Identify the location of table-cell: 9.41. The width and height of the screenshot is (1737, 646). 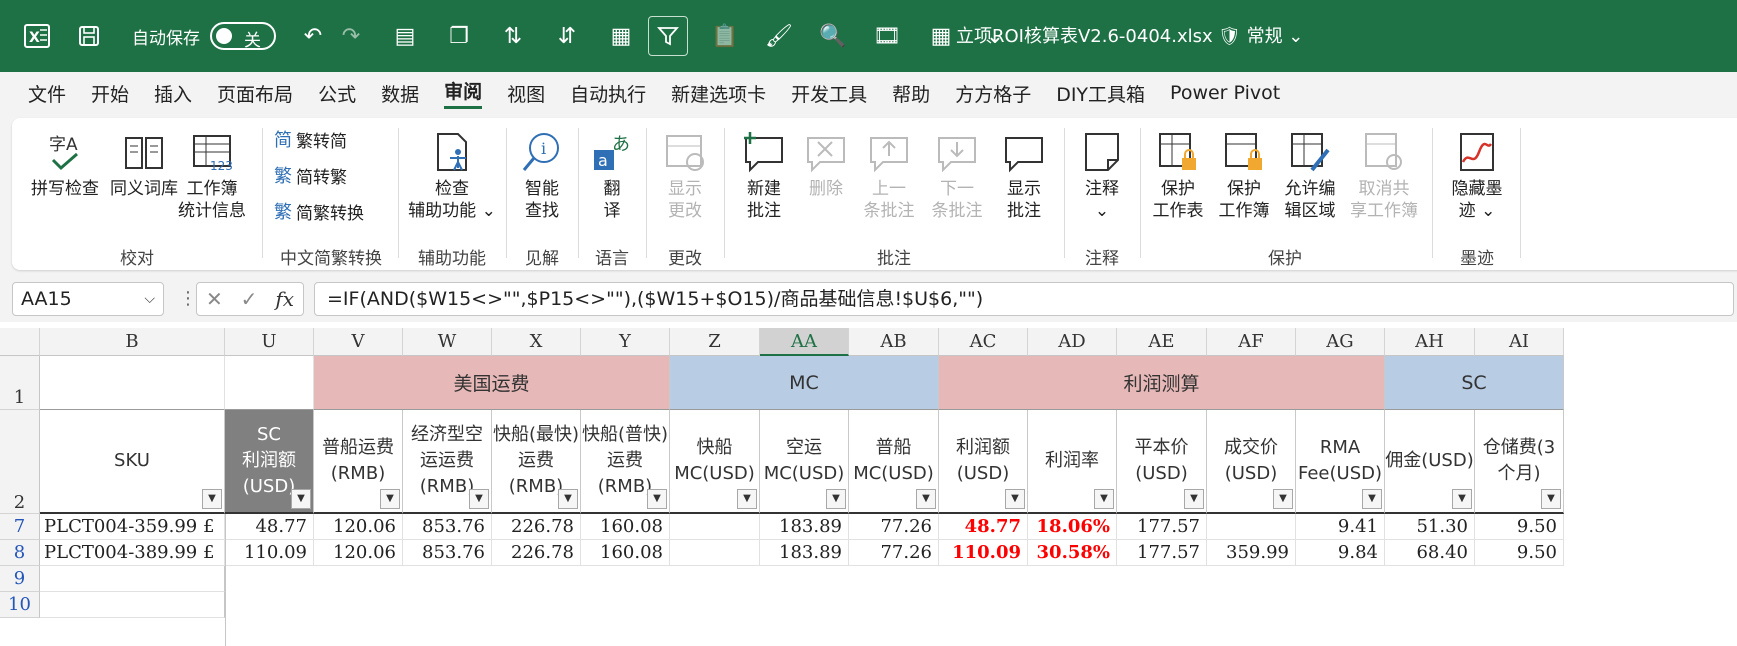
(1340, 527).